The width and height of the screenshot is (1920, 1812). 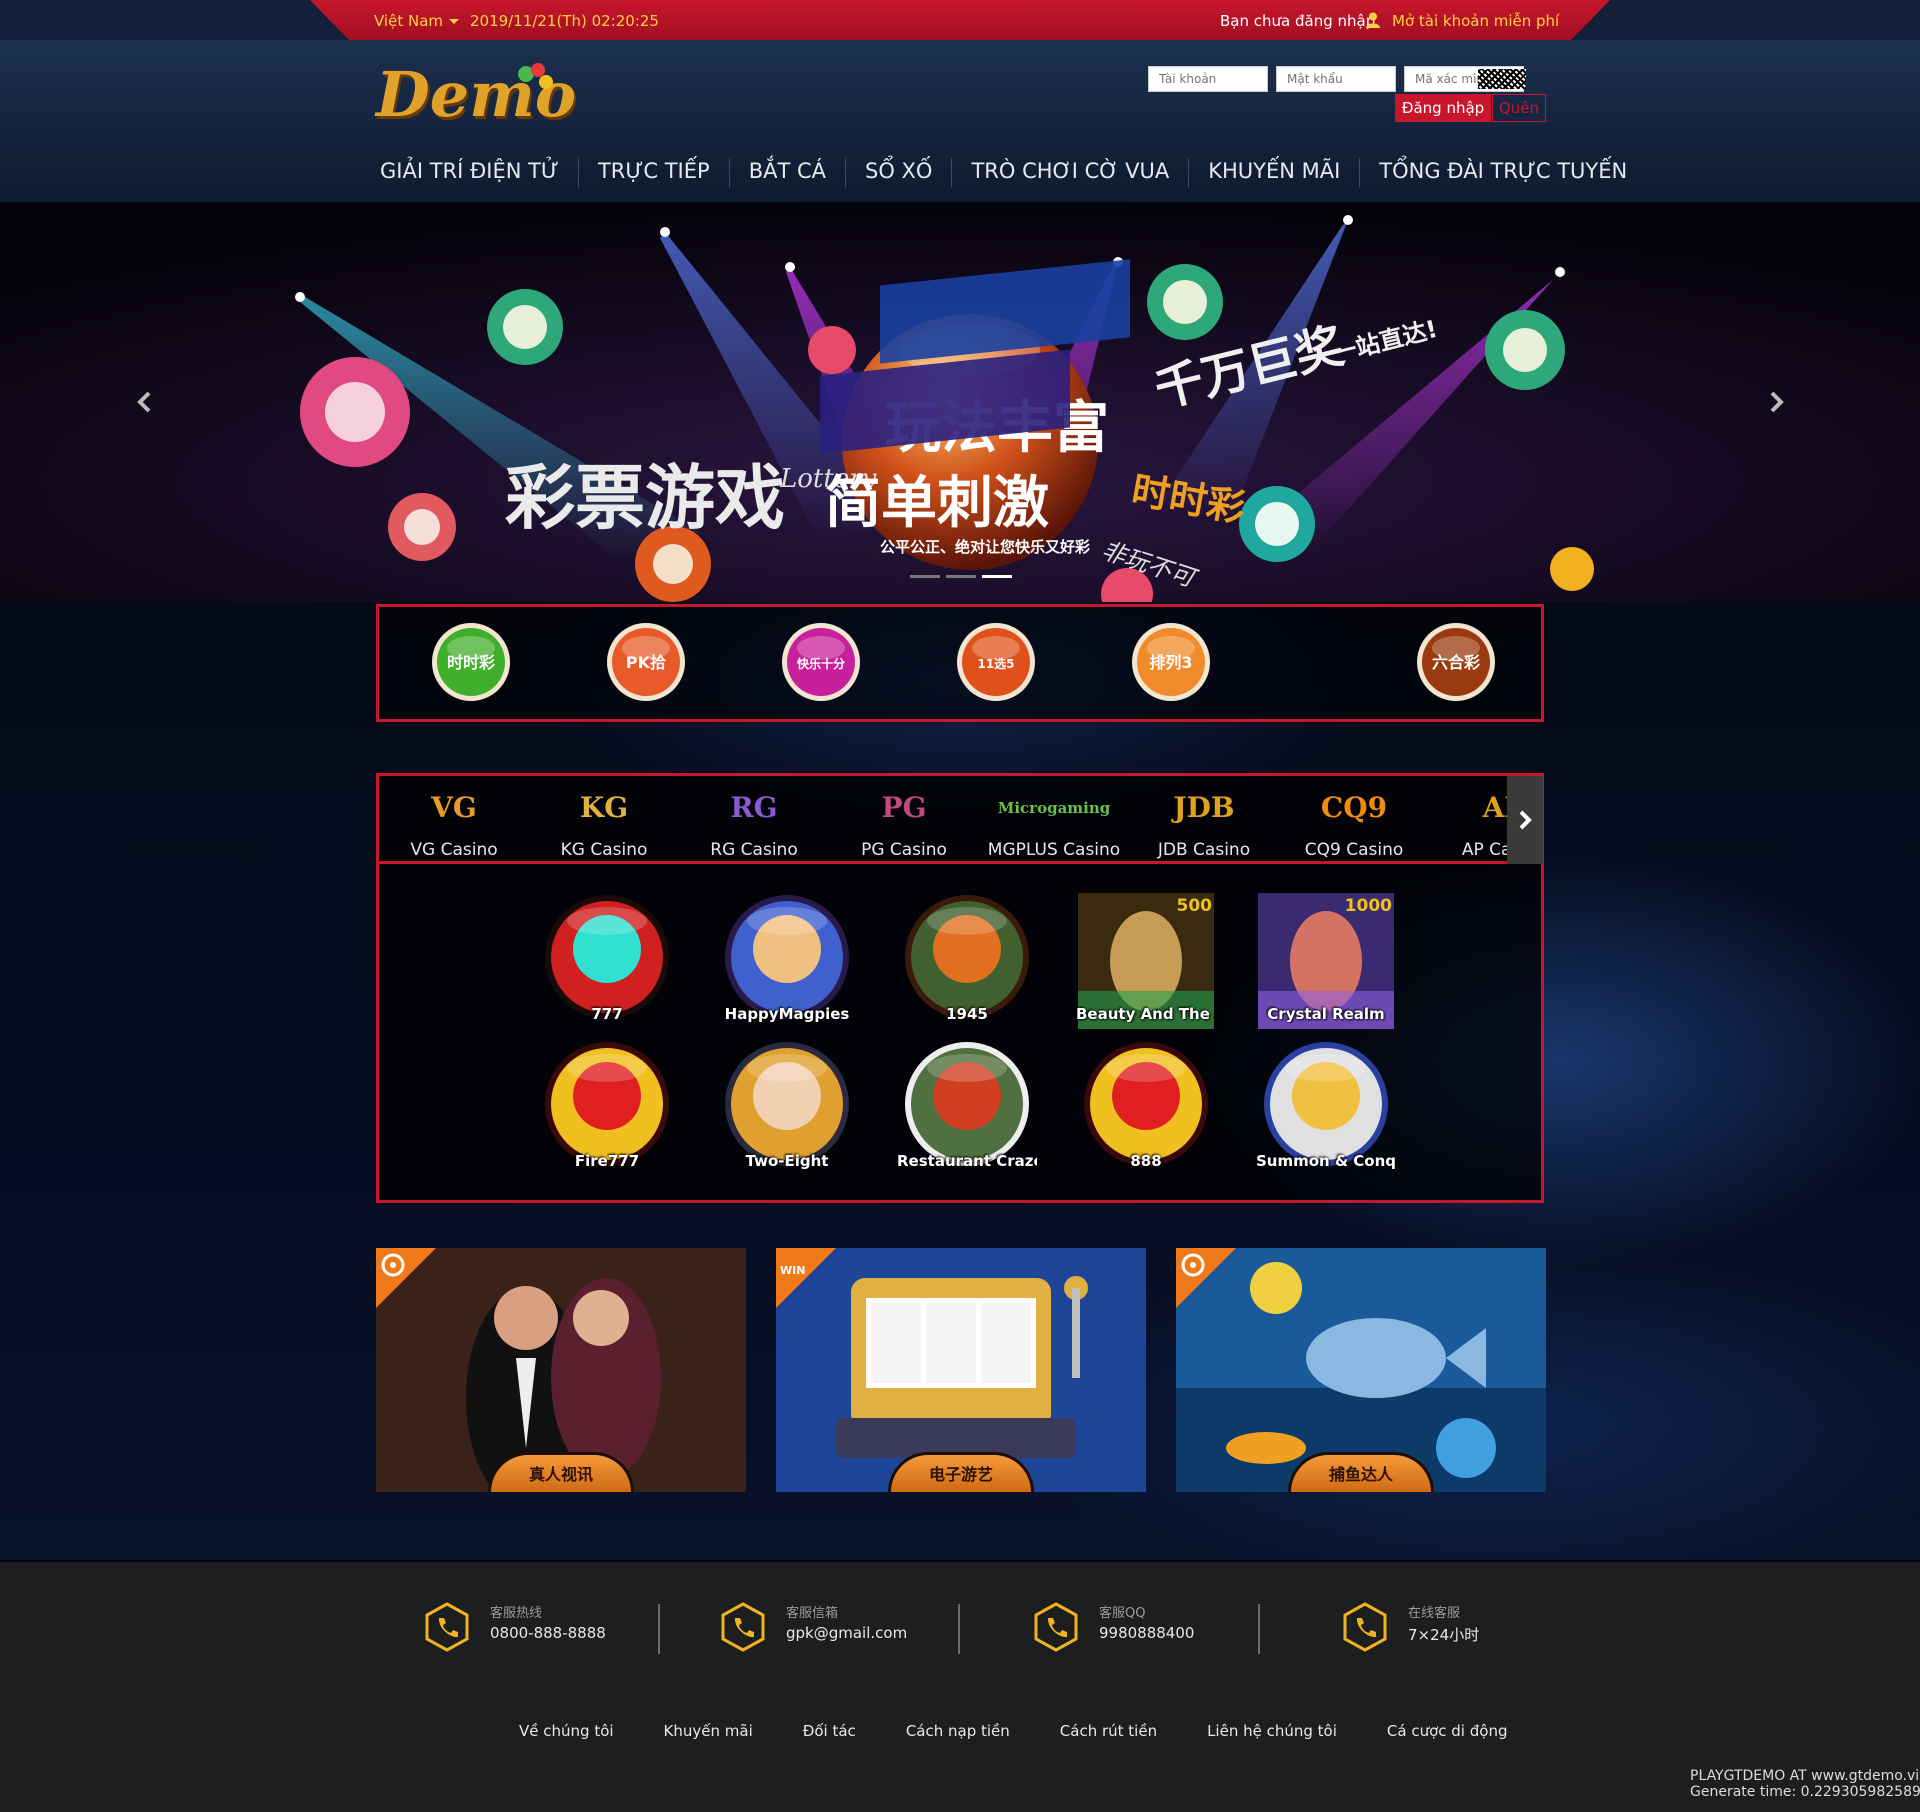 I want to click on game-tile: Restaurant Craze, so click(x=967, y=1108).